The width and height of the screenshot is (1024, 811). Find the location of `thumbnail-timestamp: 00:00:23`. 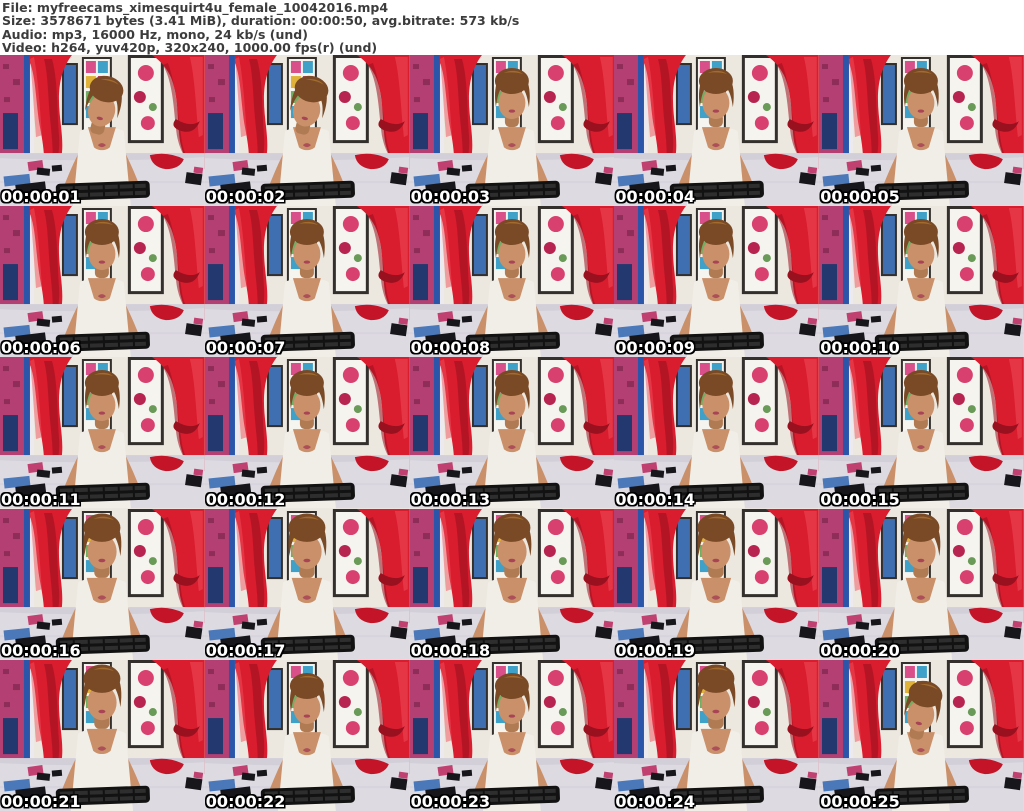

thumbnail-timestamp: 00:00:23 is located at coordinates (450, 801).